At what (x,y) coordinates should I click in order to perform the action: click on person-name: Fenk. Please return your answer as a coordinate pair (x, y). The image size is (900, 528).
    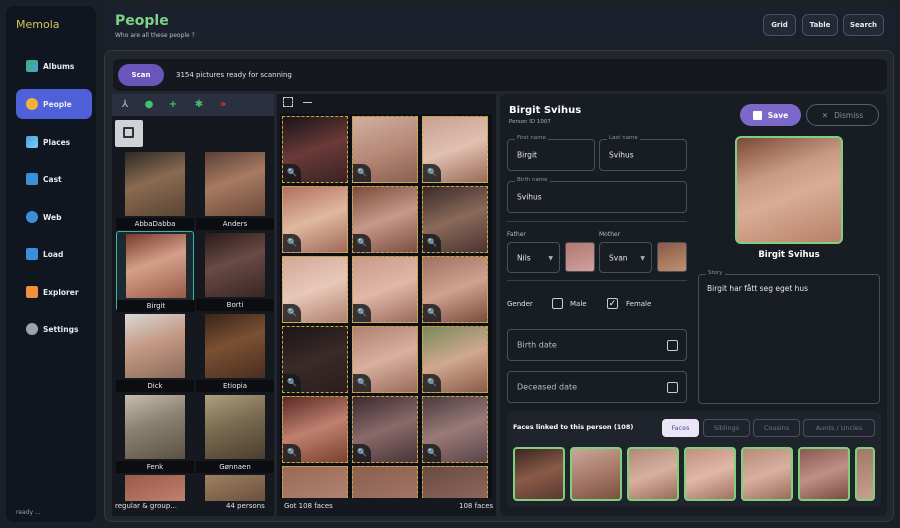
    Looking at the image, I should click on (155, 467).